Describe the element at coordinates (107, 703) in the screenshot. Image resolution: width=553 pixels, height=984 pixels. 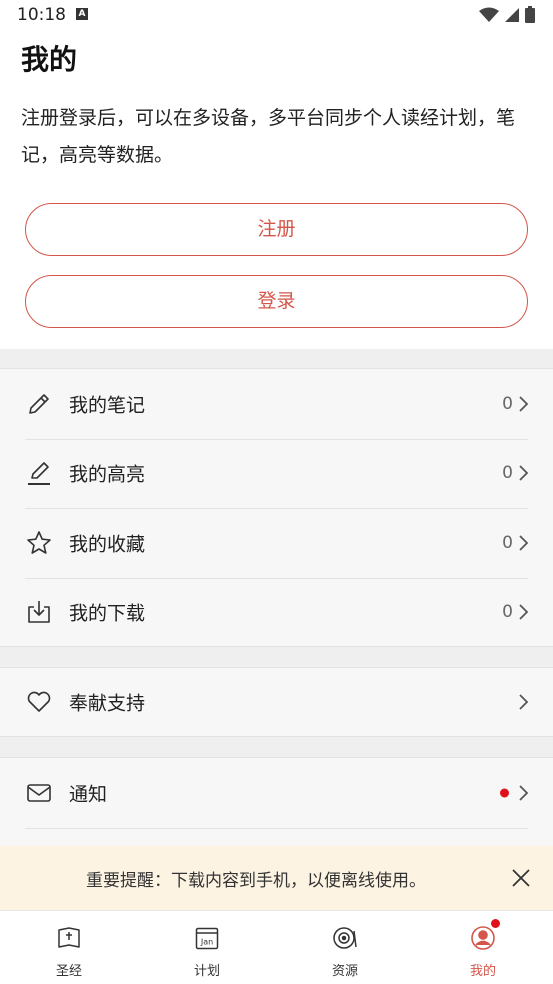
I see `support-label: 奉献支持` at that location.